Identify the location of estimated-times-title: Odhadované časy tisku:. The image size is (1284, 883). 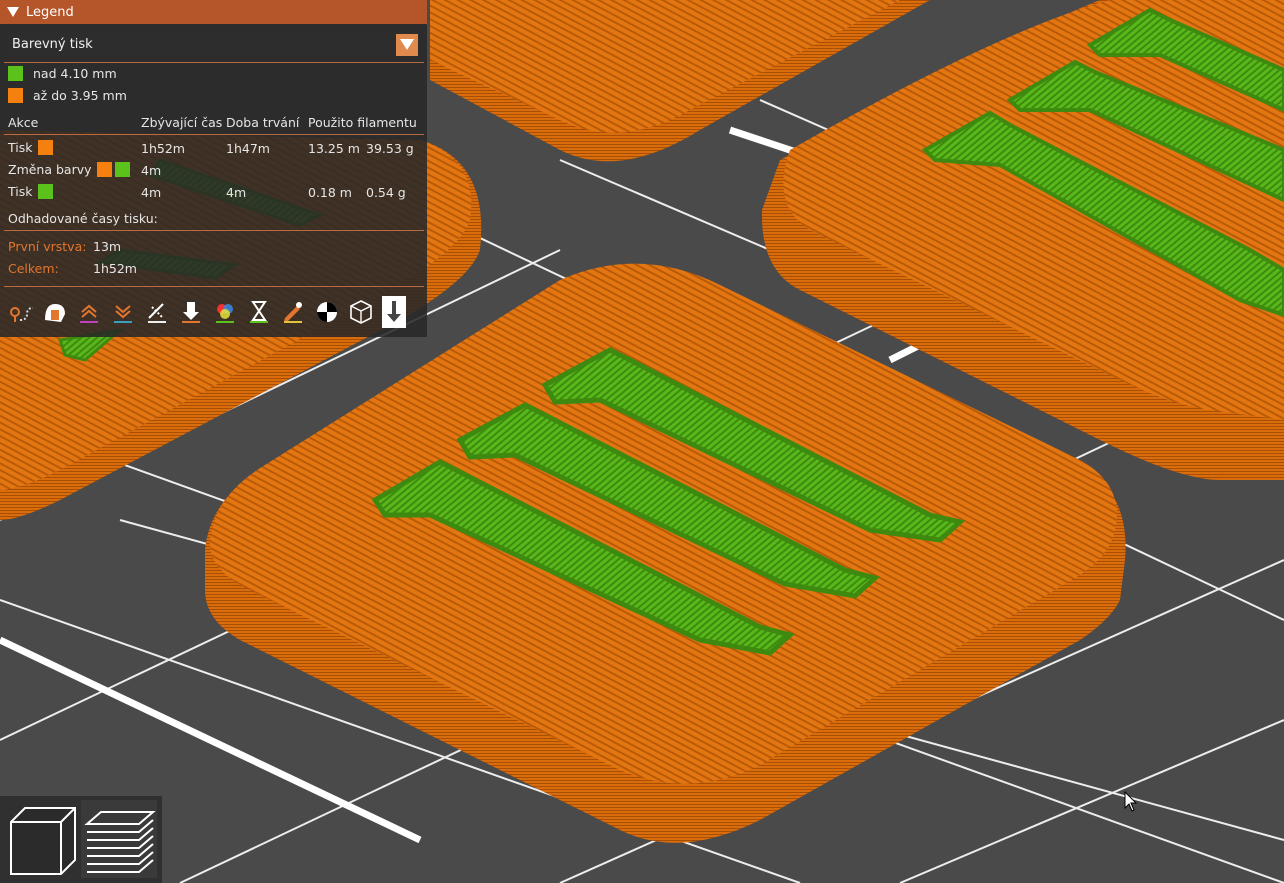
(83, 218).